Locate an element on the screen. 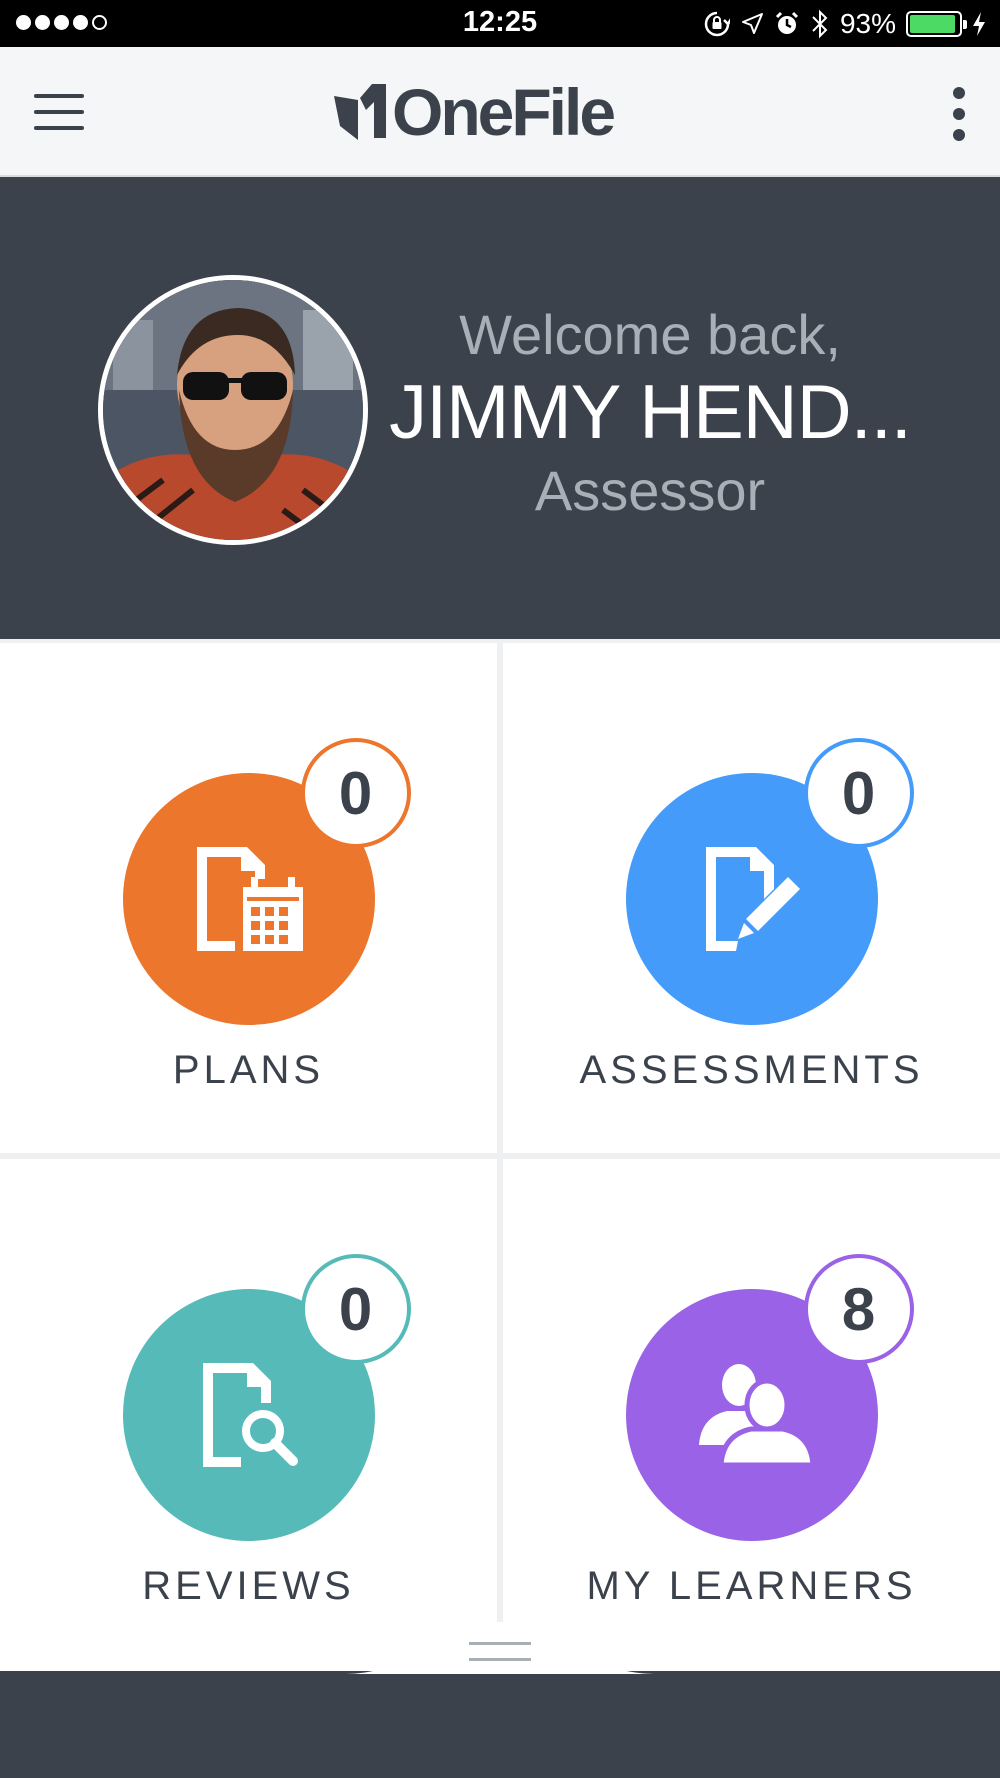 This screenshot has width=1000, height=1778. plans-label: PLANS is located at coordinates (248, 1070).